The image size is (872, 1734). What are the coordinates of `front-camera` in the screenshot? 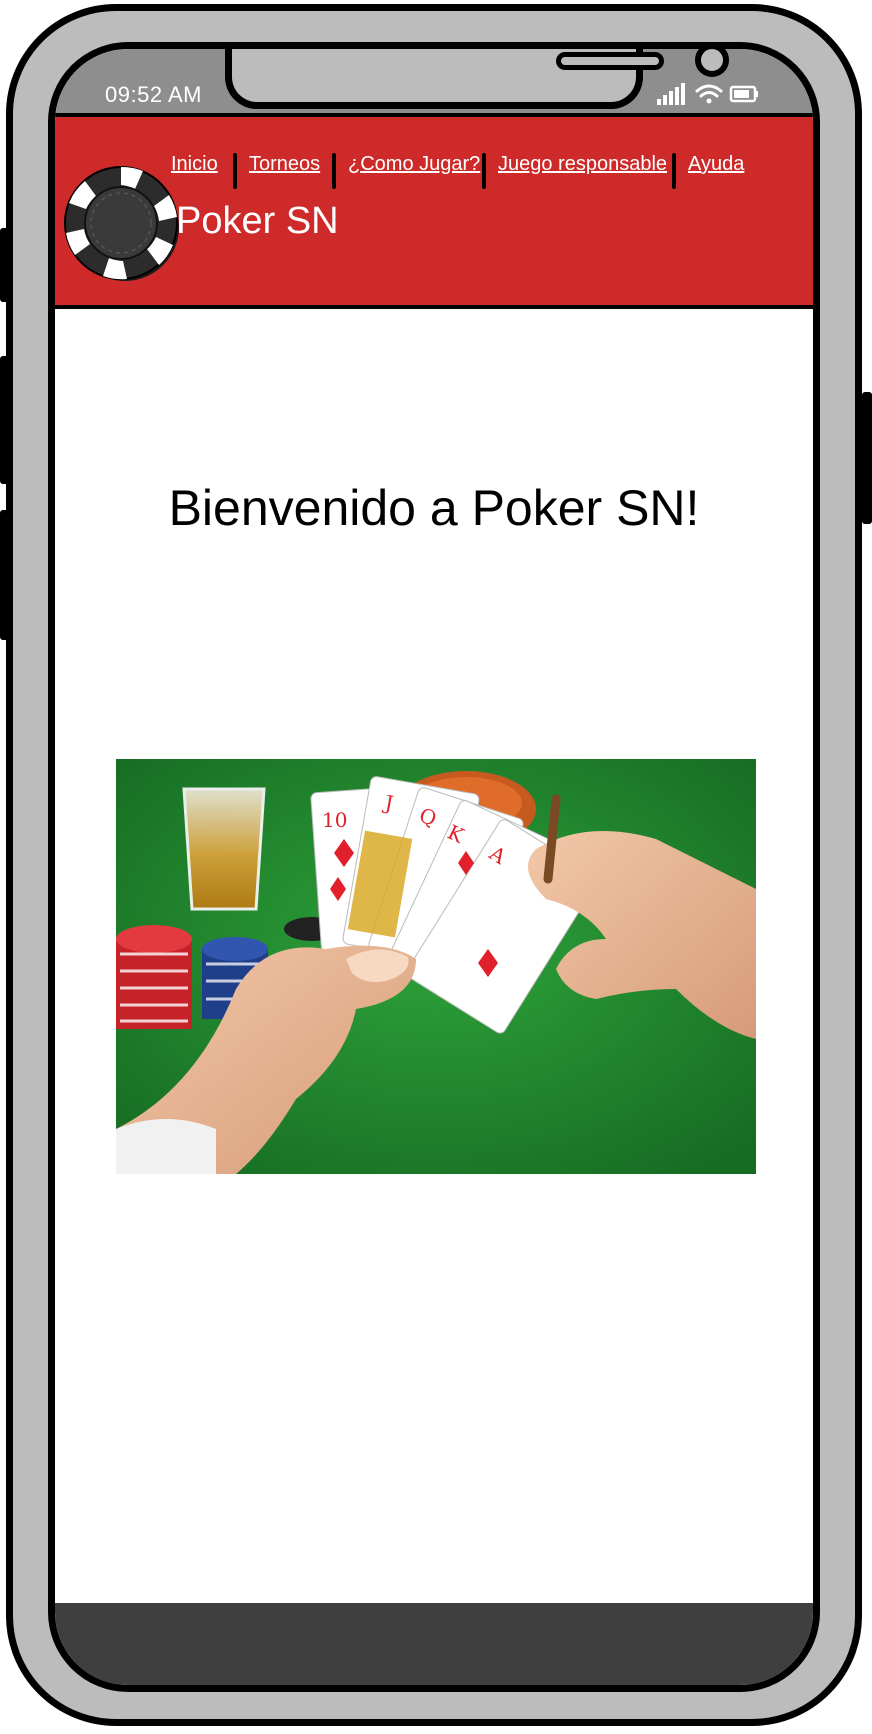 It's located at (712, 63).